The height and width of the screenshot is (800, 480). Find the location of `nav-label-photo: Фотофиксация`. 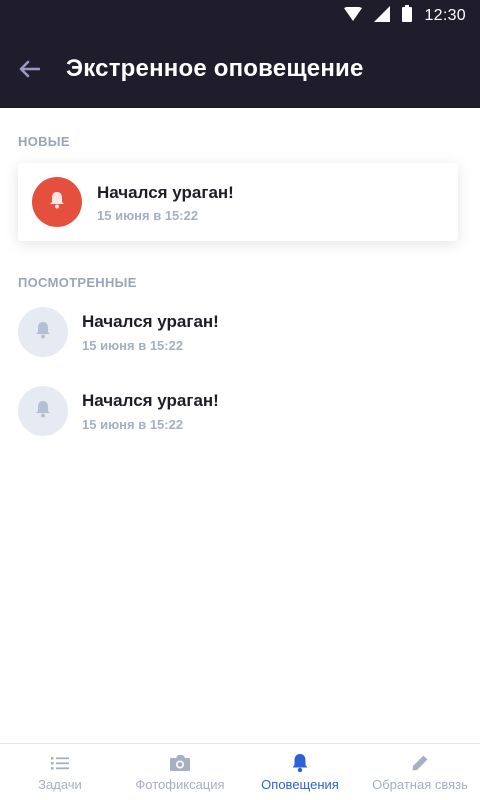

nav-label-photo: Фотофиксация is located at coordinates (180, 784).